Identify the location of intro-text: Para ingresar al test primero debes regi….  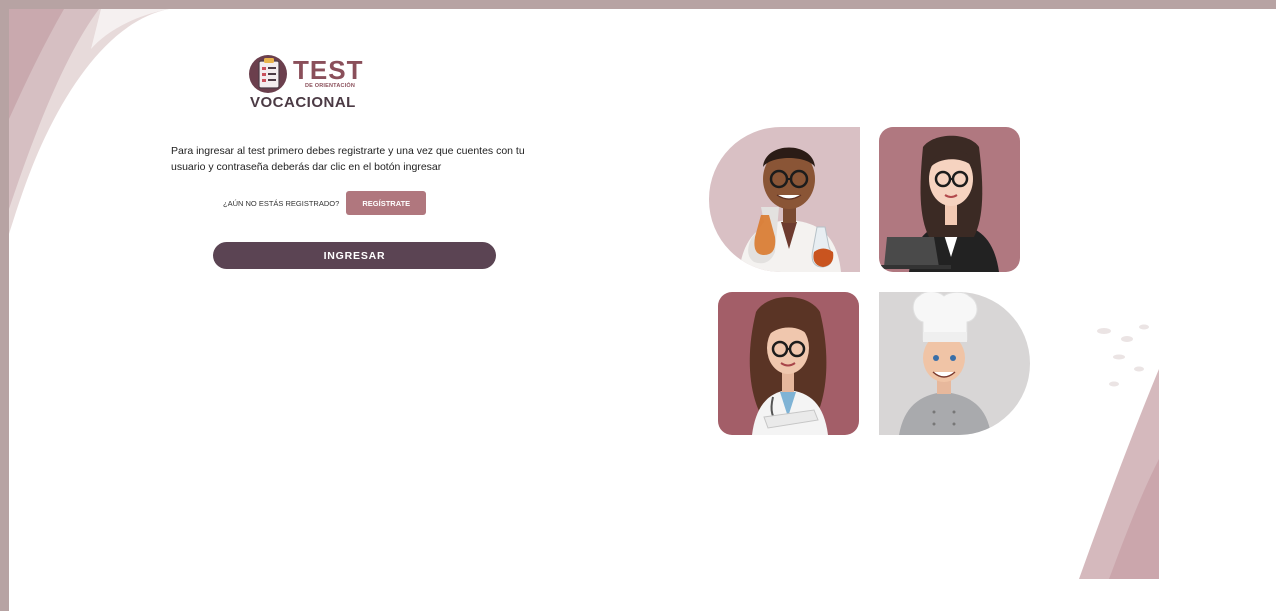
(348, 159).